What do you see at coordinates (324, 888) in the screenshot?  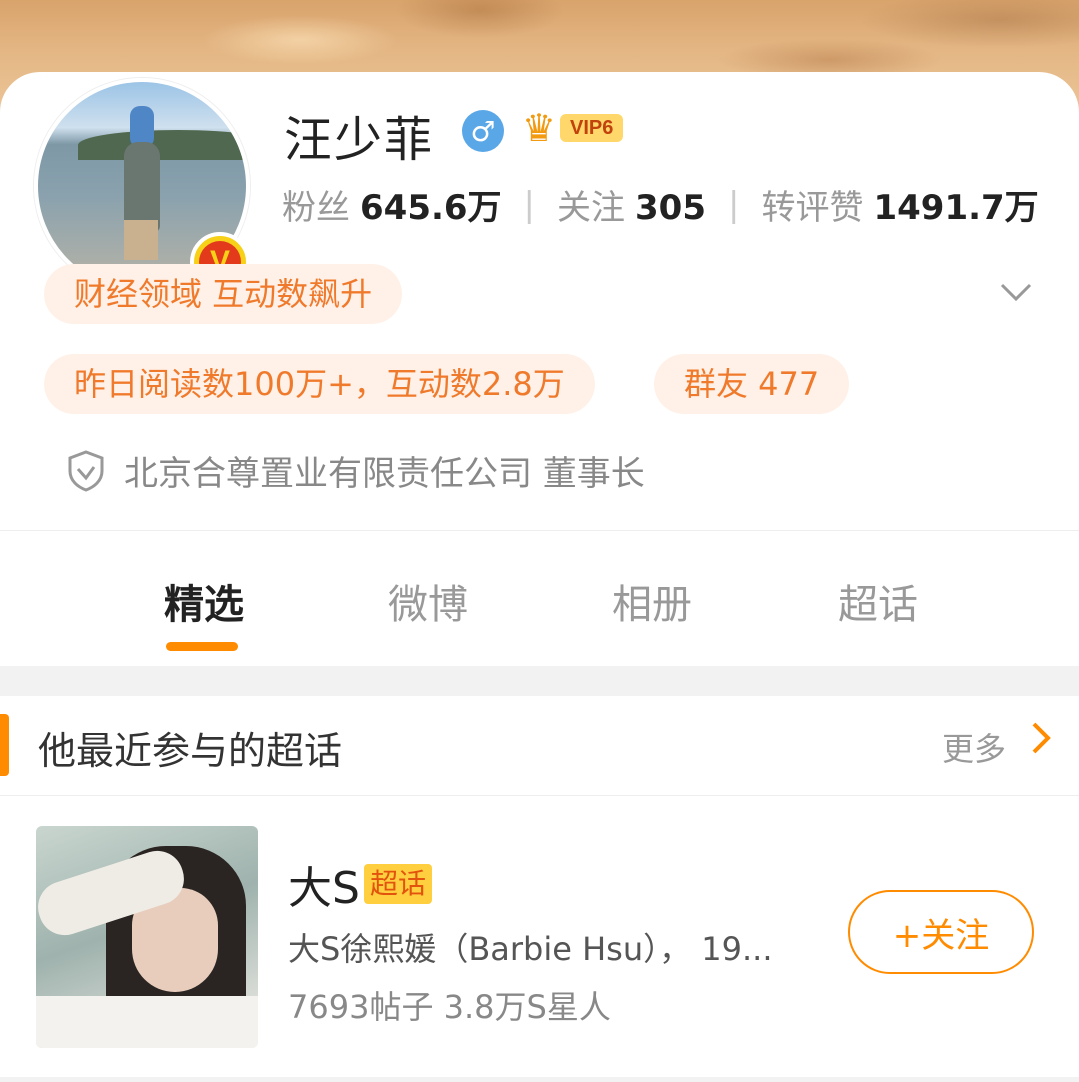 I see `supertopic-name: 大S` at bounding box center [324, 888].